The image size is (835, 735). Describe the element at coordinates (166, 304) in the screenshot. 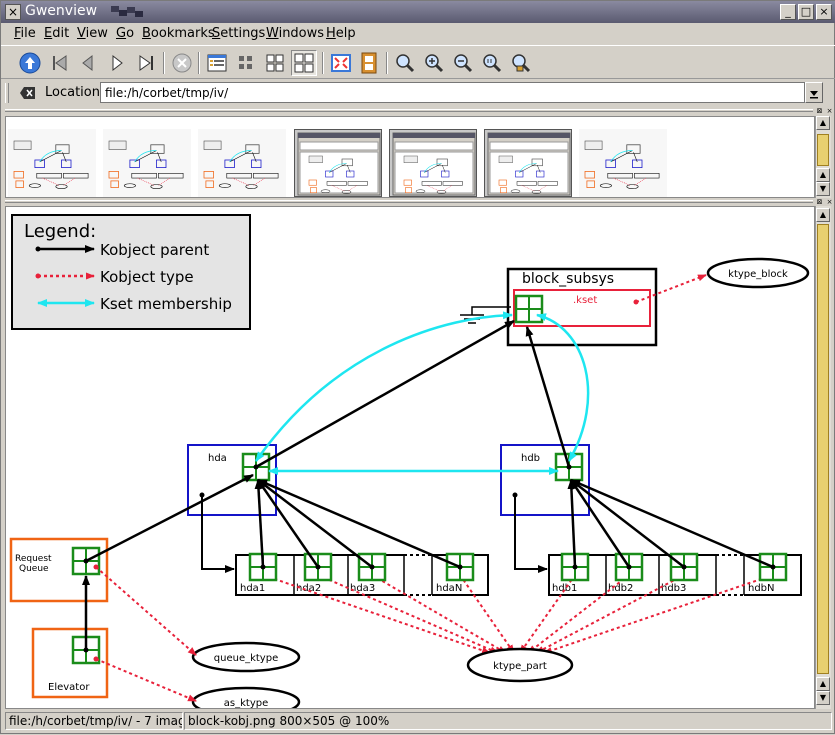

I see `legend-item-kset: Kset membership` at that location.